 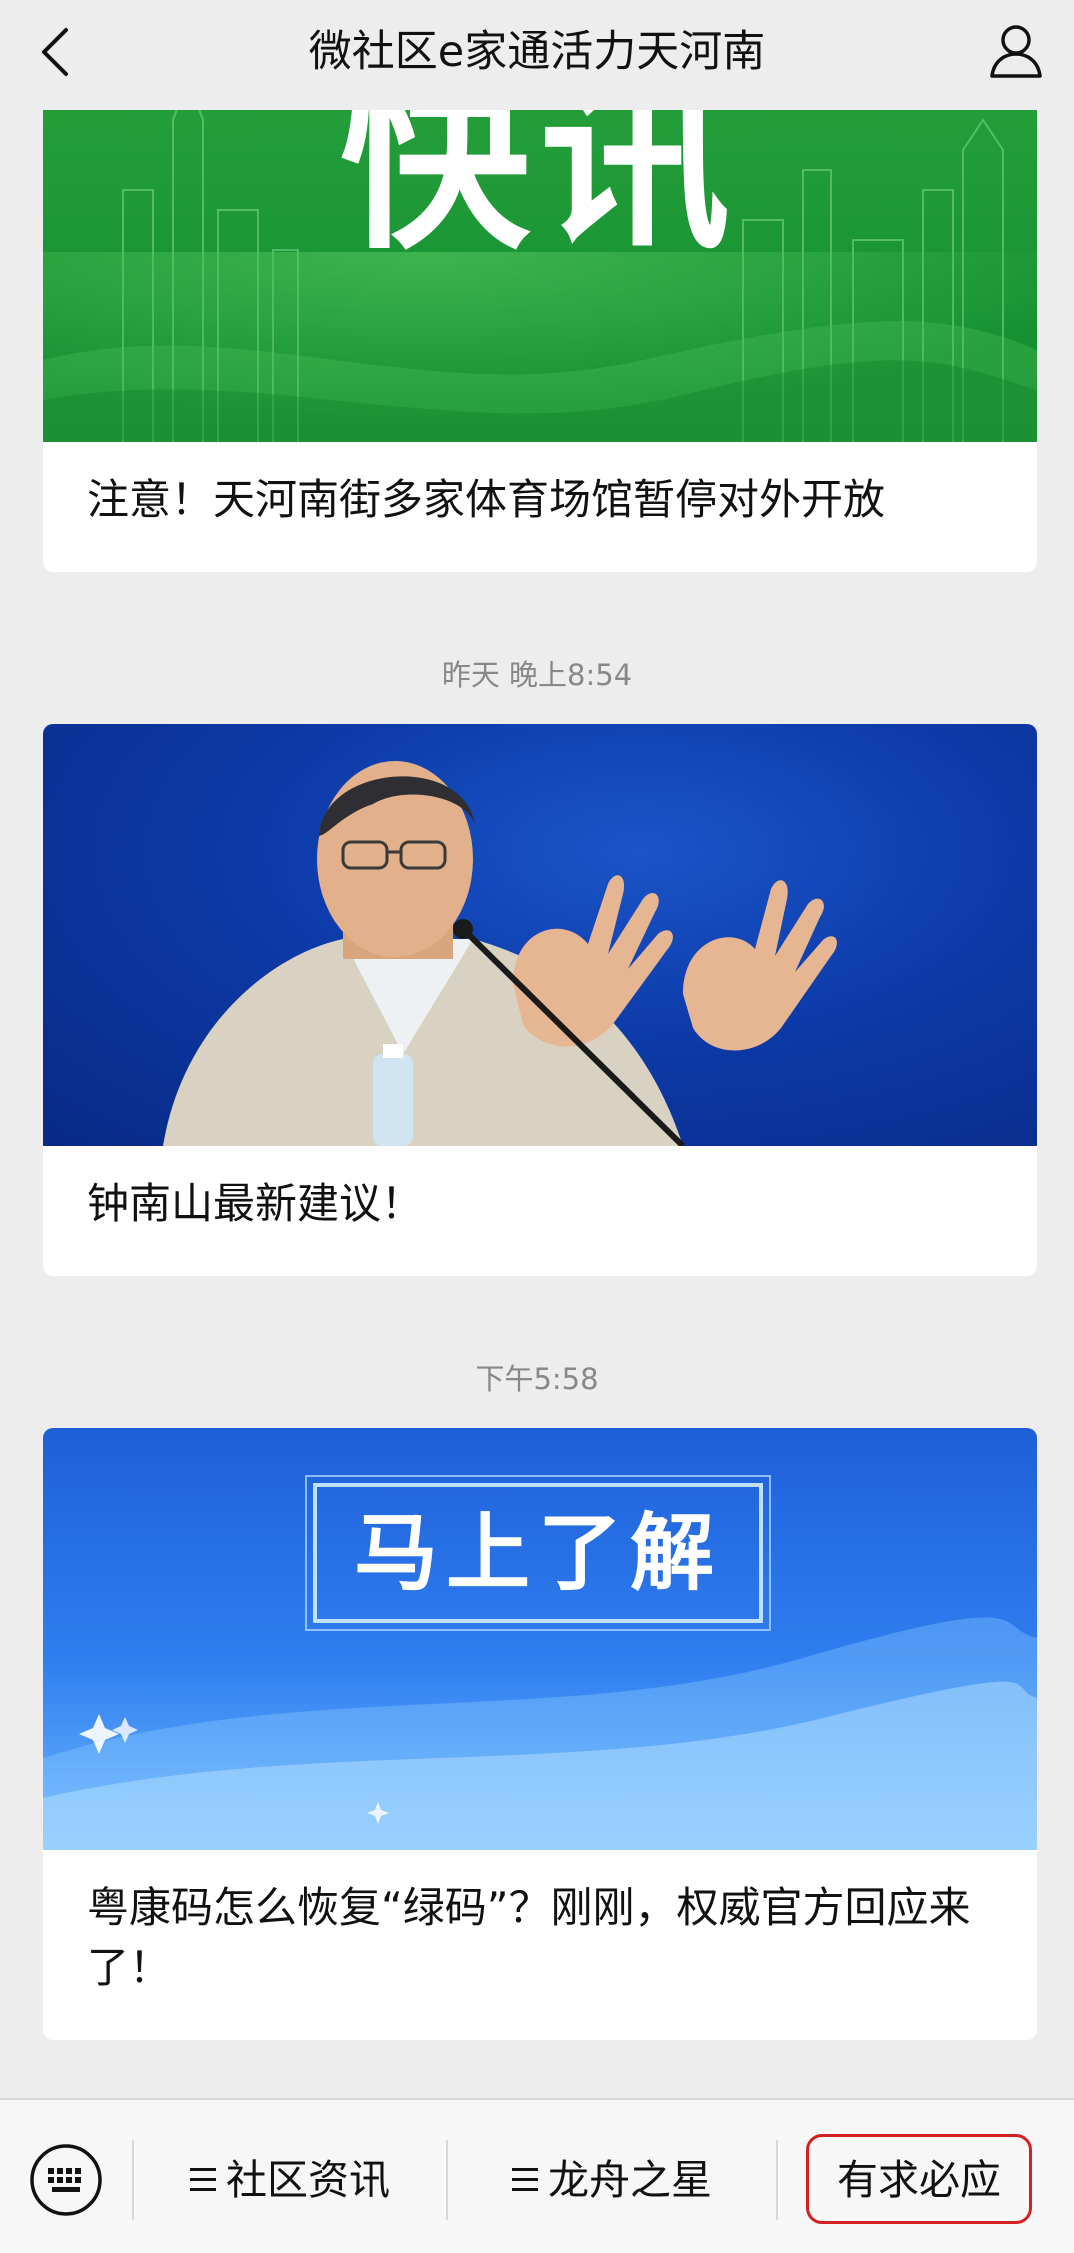 I want to click on keyboard-toggle-button, so click(x=66, y=2180).